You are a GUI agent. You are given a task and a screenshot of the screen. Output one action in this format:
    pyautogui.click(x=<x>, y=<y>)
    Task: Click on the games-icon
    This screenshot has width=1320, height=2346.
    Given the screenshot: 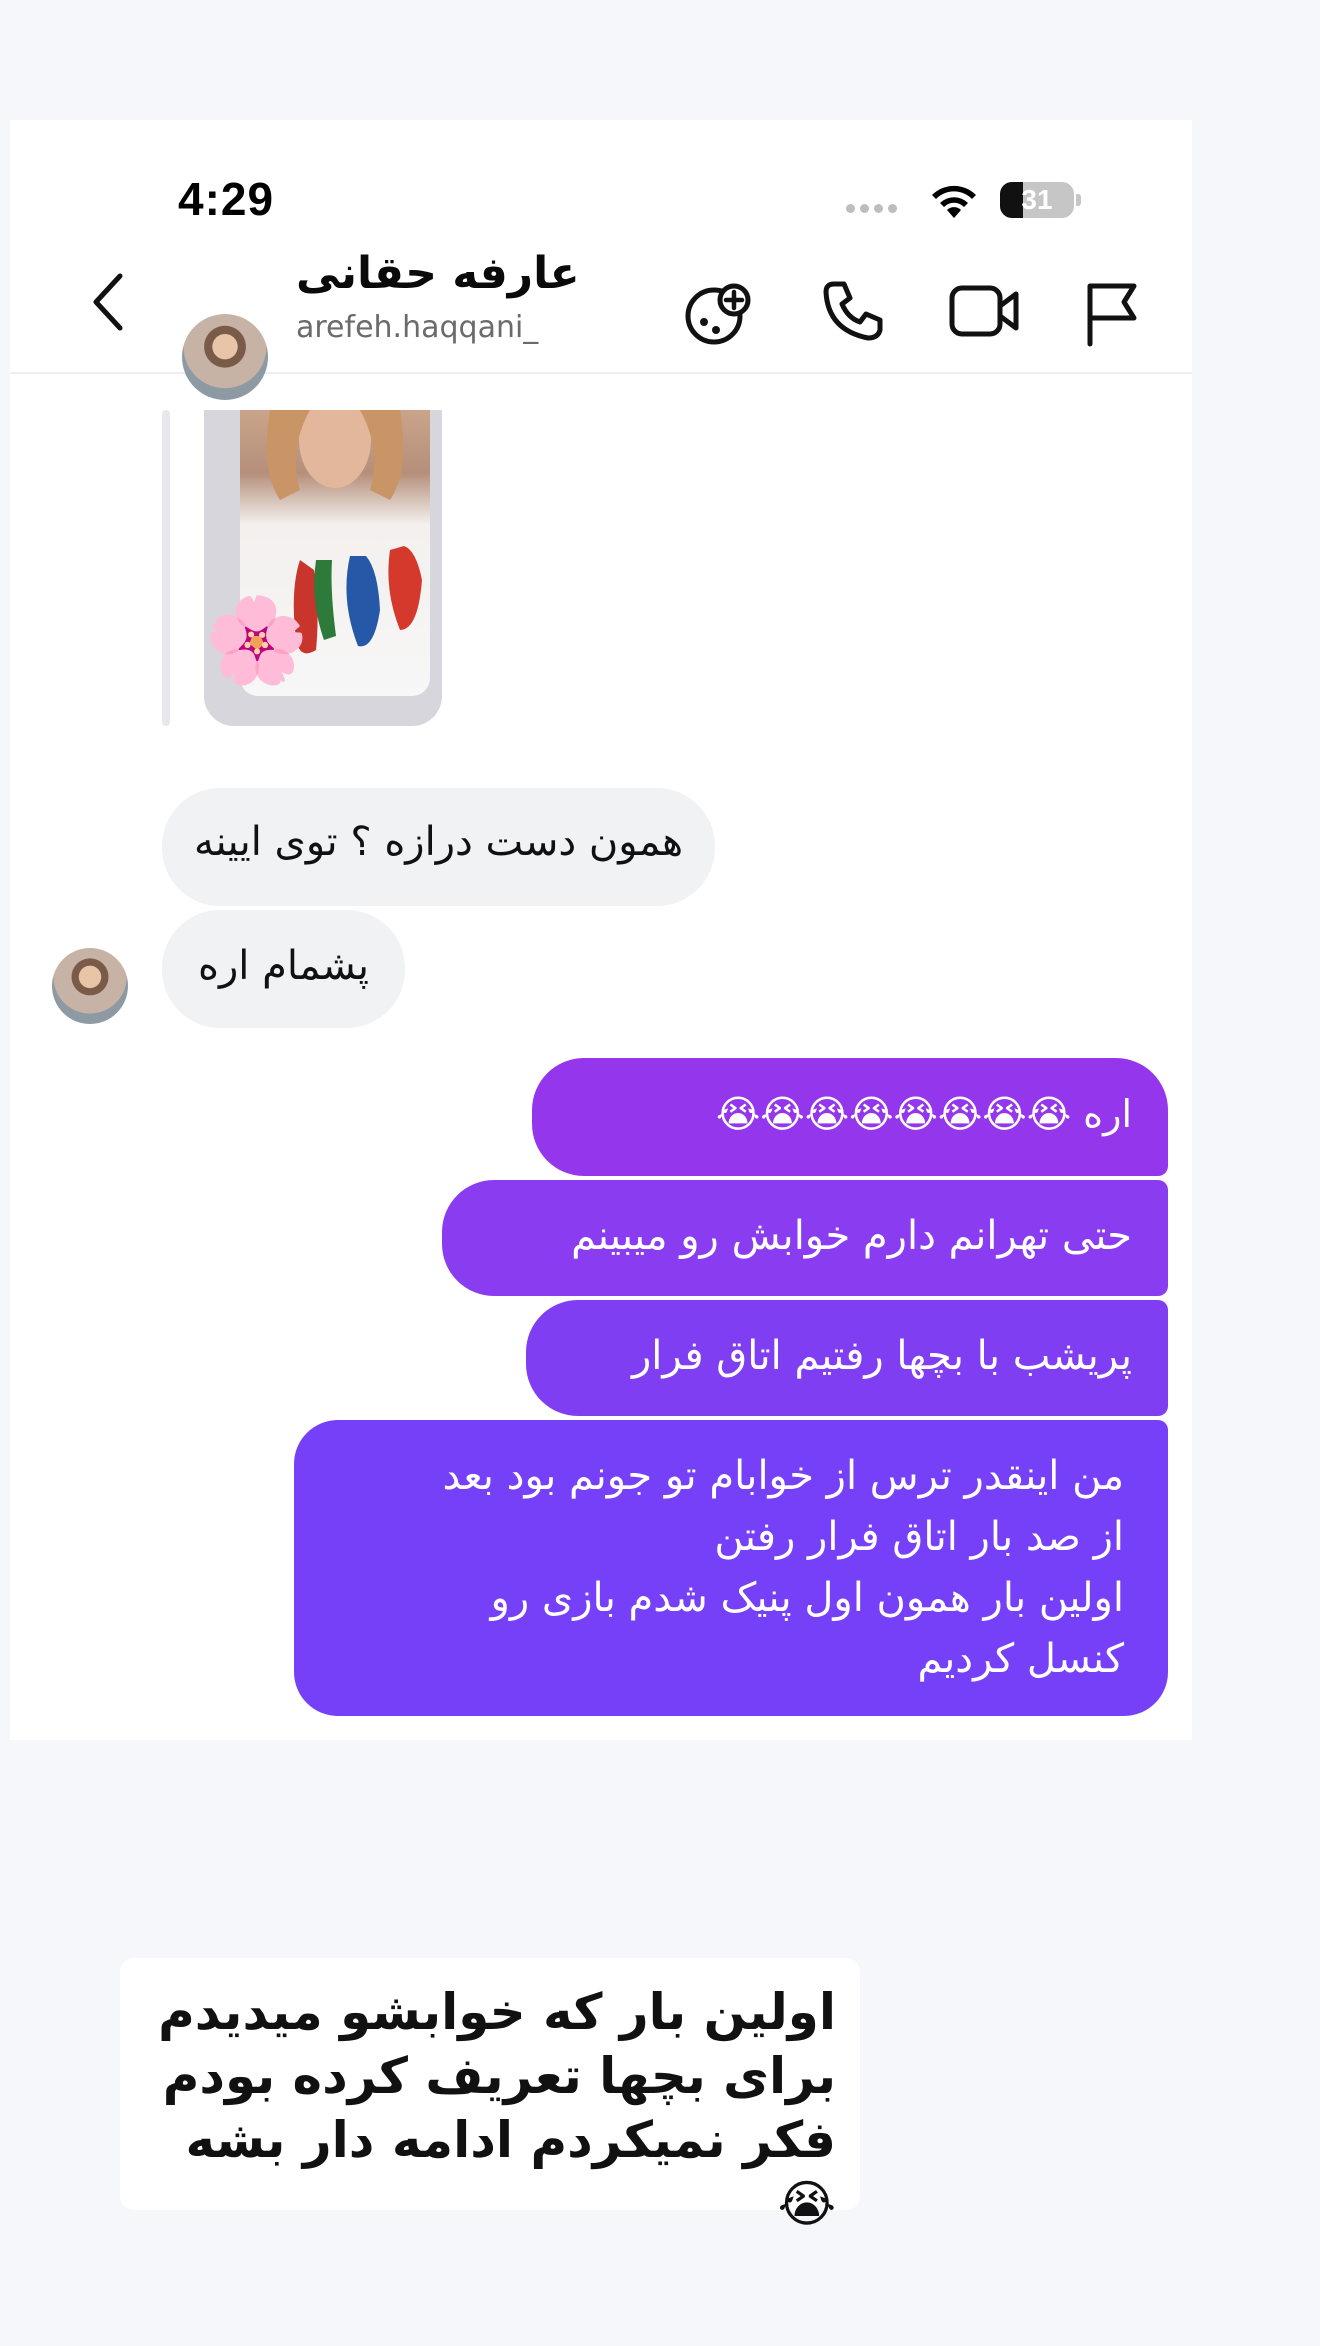 What is the action you would take?
    pyautogui.click(x=718, y=313)
    